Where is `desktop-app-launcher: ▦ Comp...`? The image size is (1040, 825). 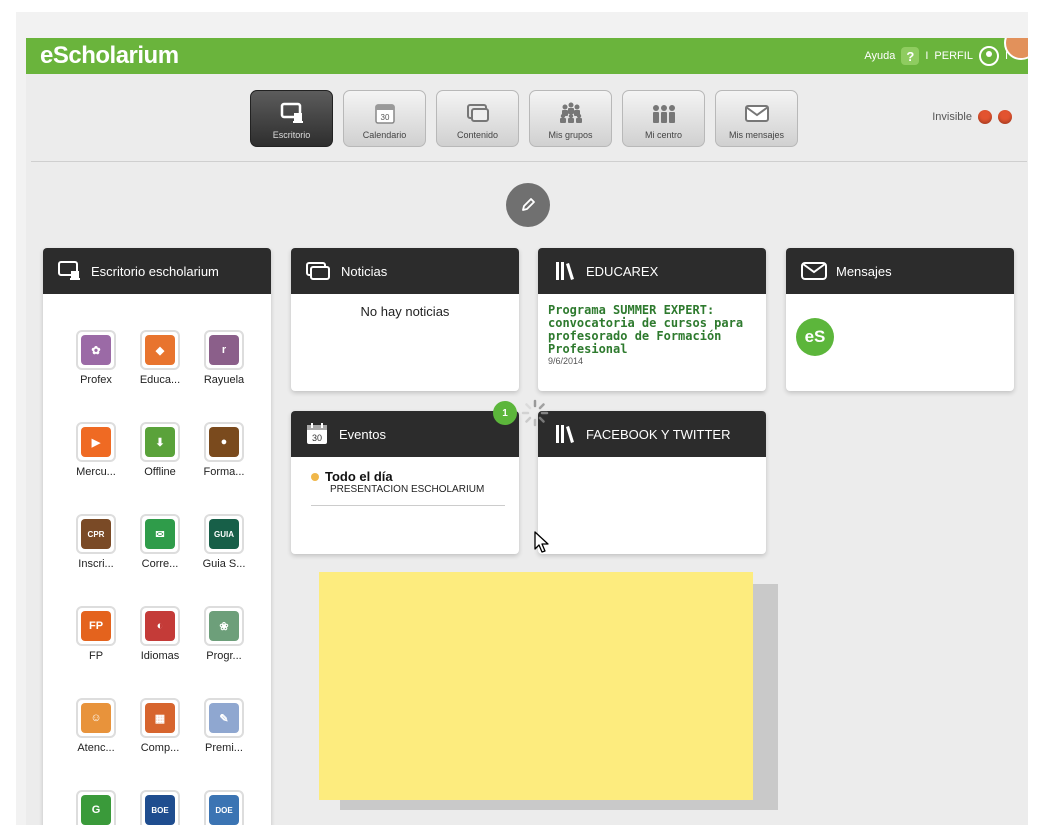 desktop-app-launcher: ▦ Comp... is located at coordinates (160, 726).